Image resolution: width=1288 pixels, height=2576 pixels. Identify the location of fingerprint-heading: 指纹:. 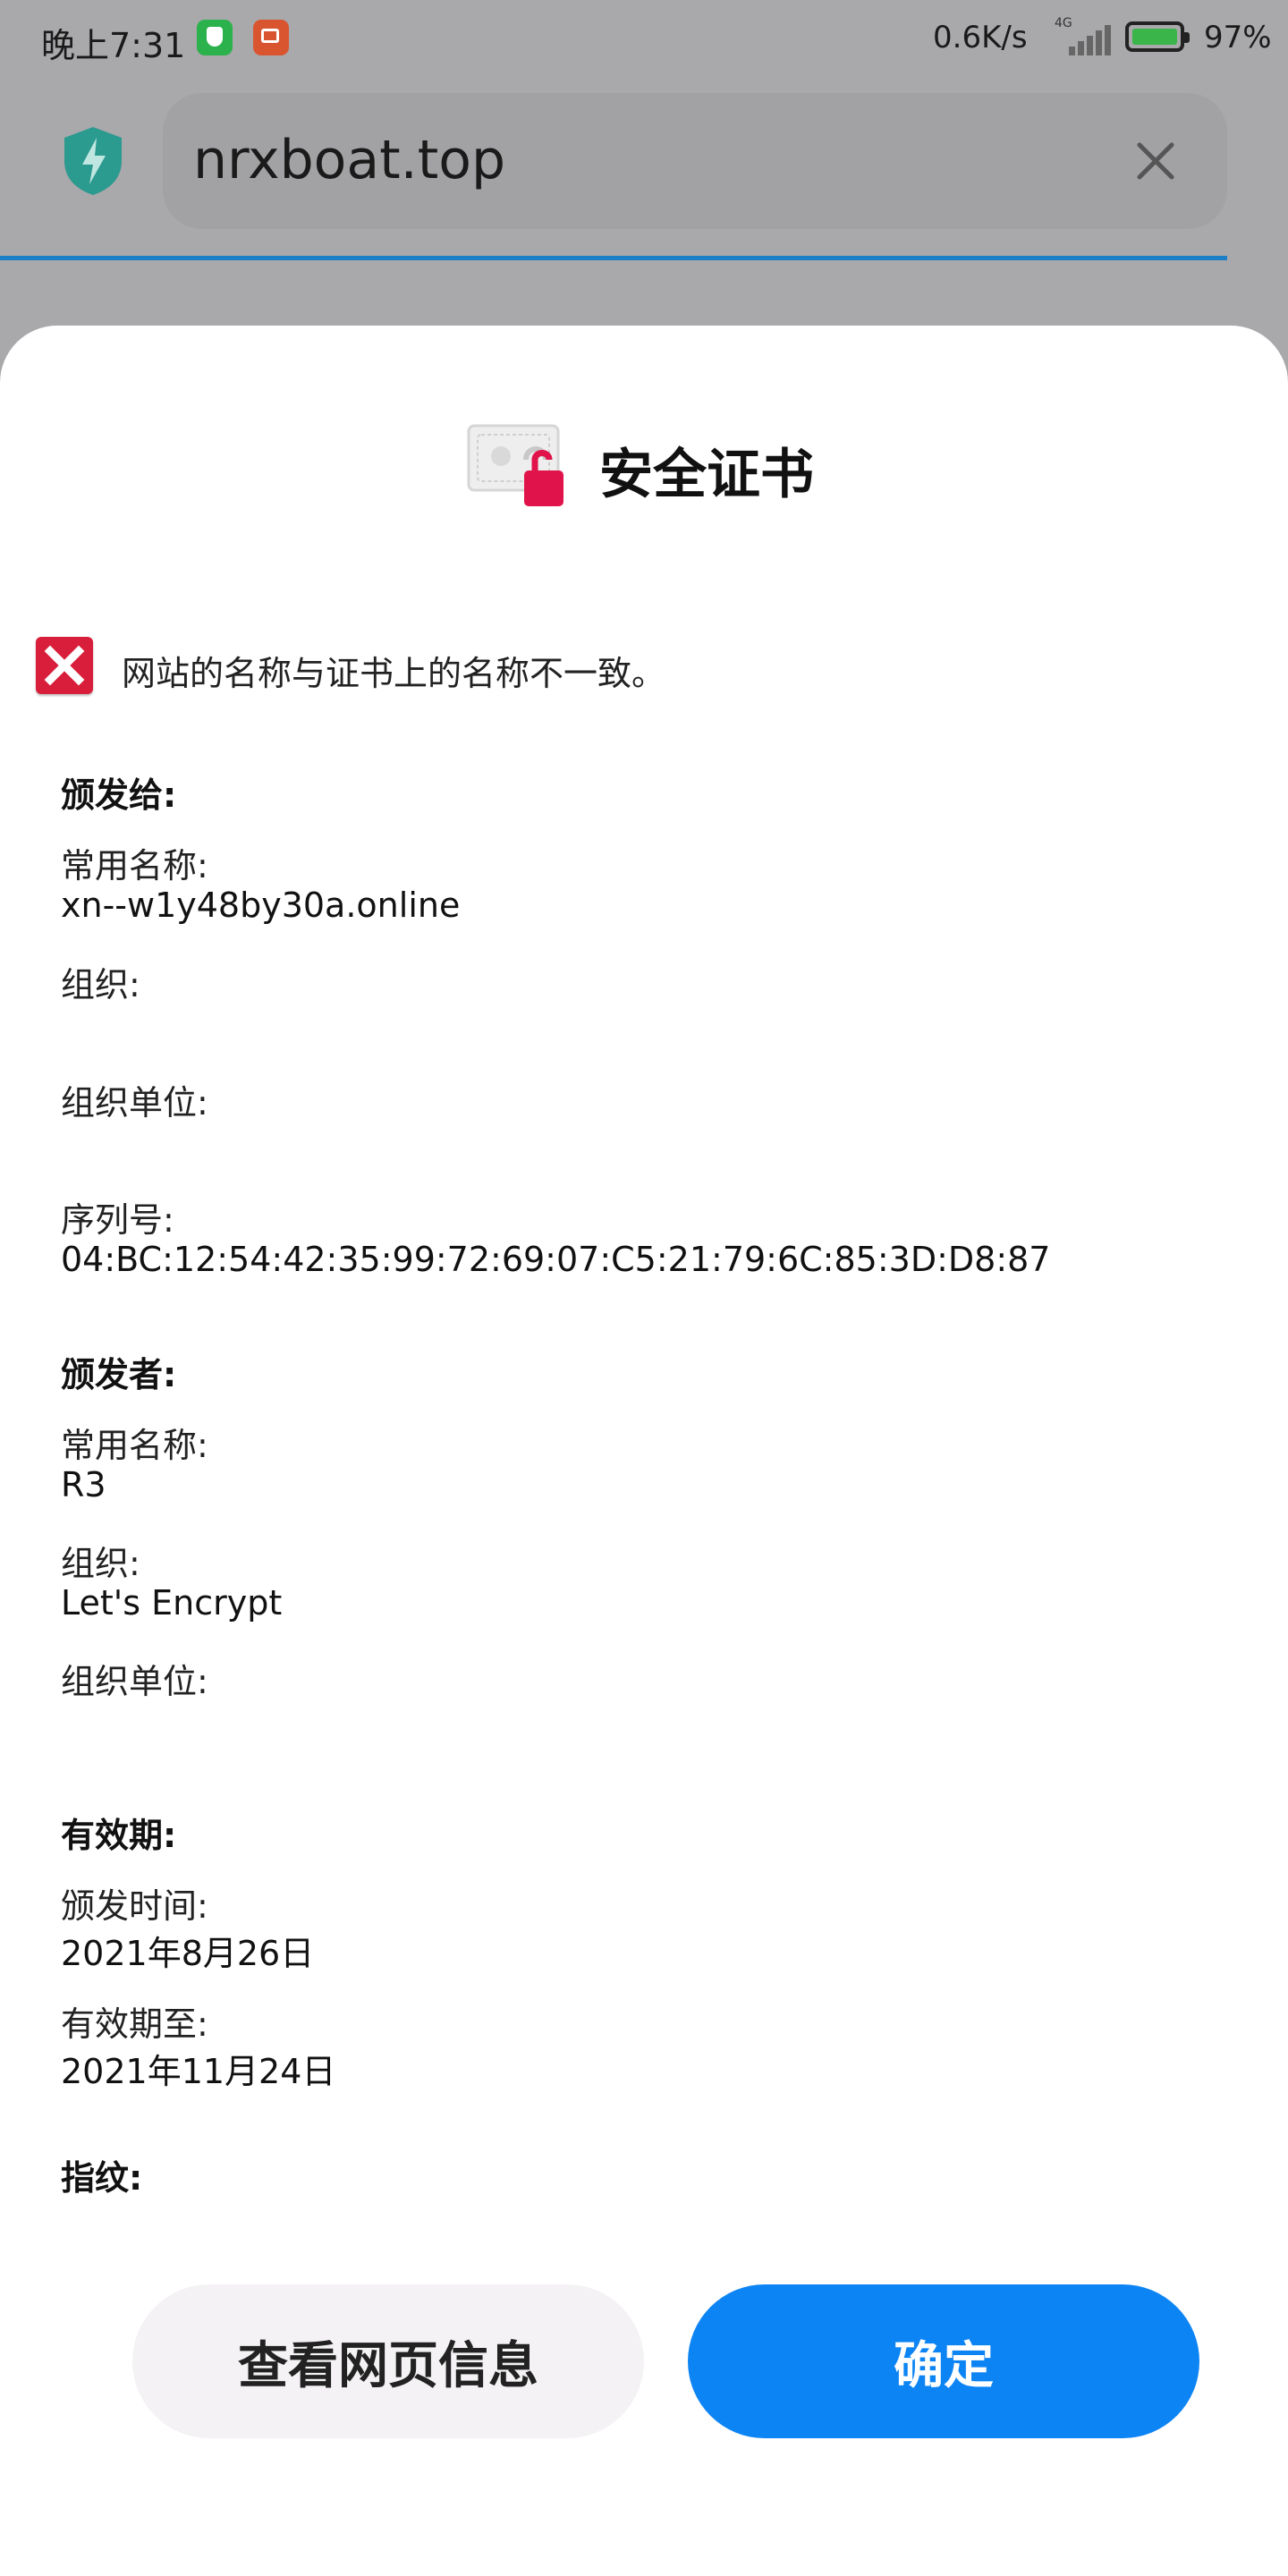
(102, 2178).